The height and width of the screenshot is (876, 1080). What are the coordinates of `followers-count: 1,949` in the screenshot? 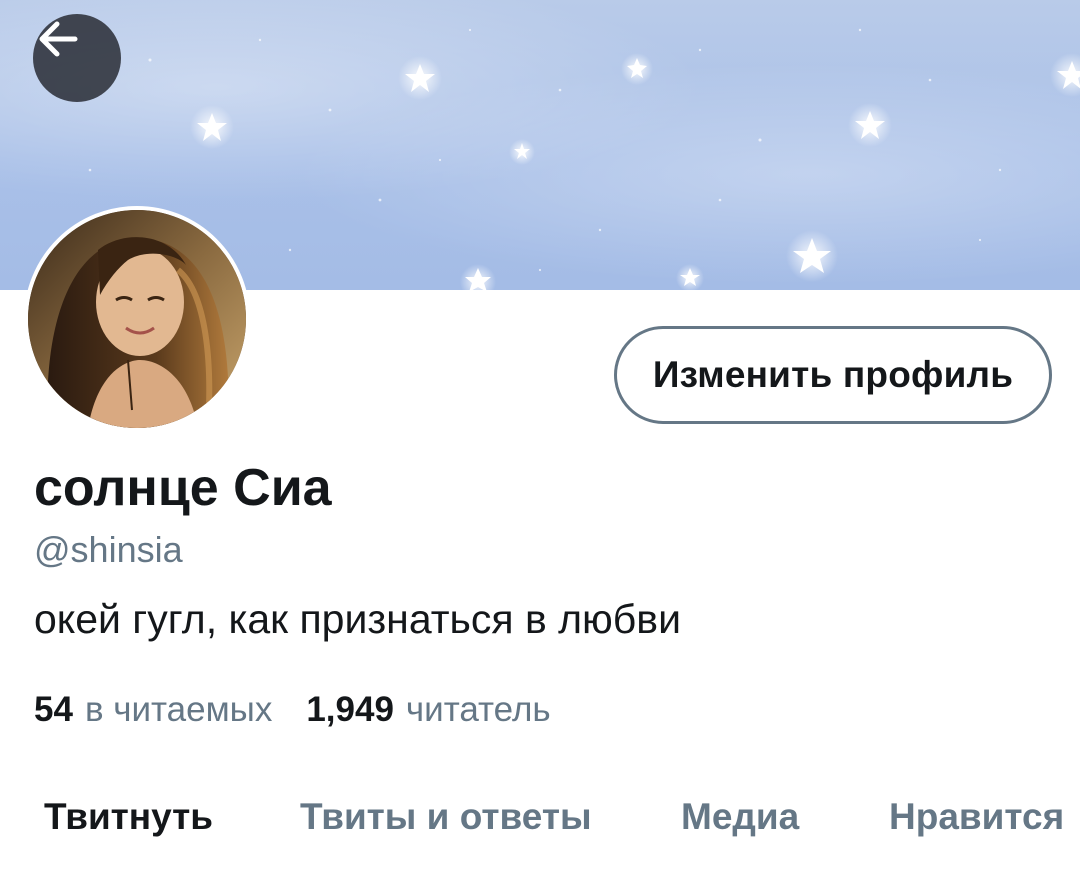 It's located at (350, 709).